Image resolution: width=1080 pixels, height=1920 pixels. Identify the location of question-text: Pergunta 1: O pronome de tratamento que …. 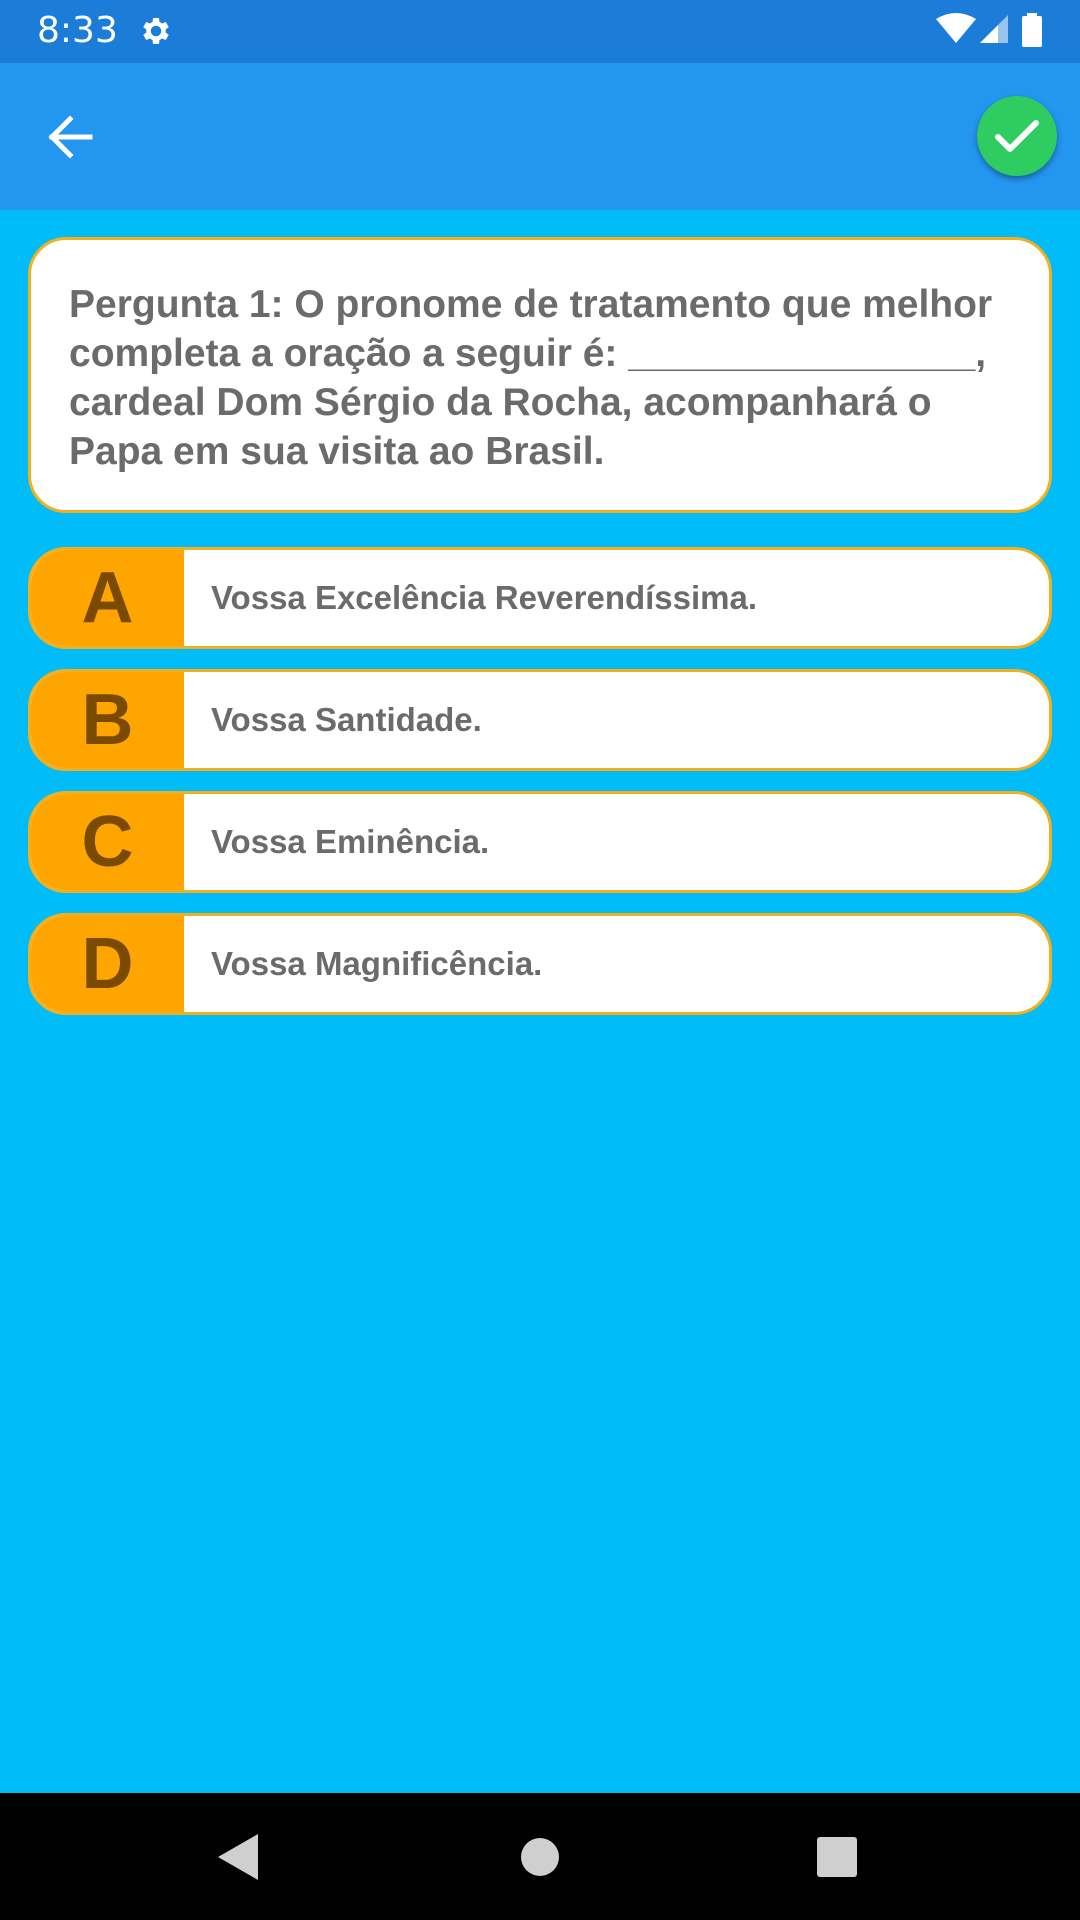
(531, 378).